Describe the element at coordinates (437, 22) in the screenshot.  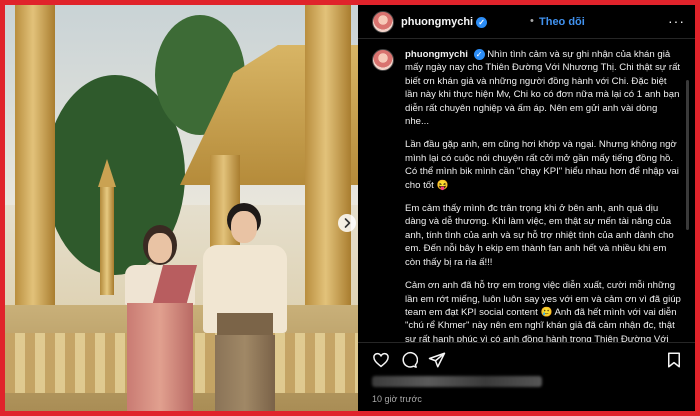
I see `header-username: phuongmychi` at that location.